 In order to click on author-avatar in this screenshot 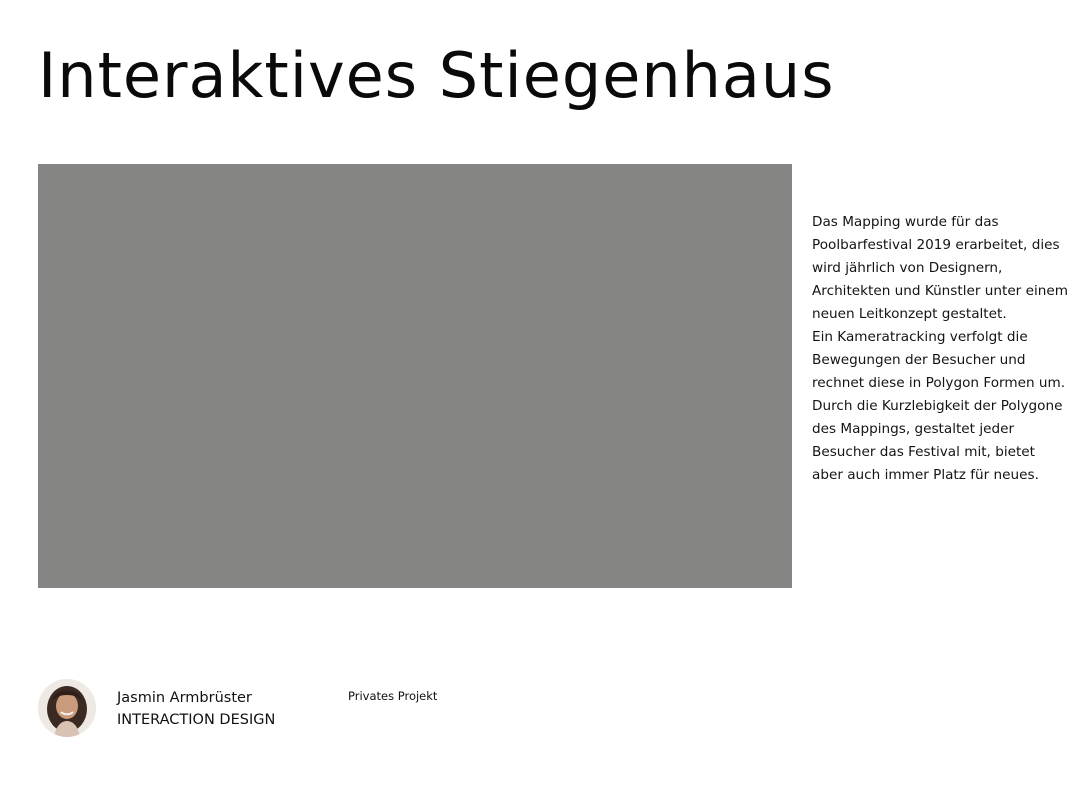, I will do `click(67, 708)`.